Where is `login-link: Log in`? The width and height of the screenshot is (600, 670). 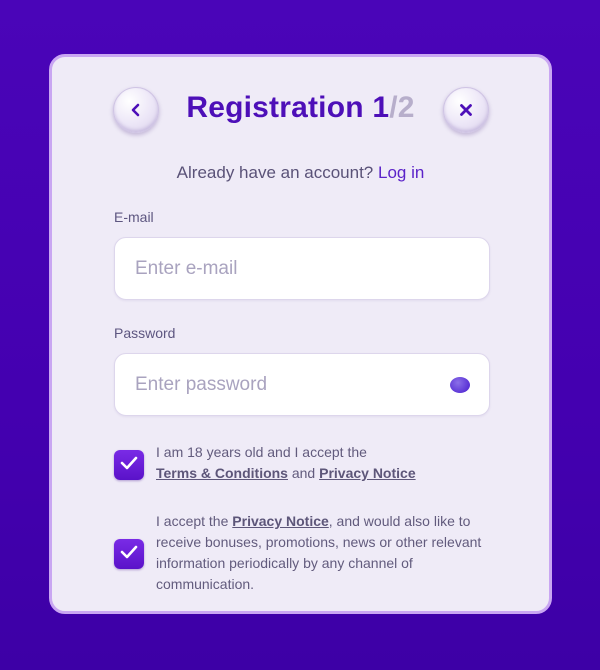 login-link: Log in is located at coordinates (401, 172).